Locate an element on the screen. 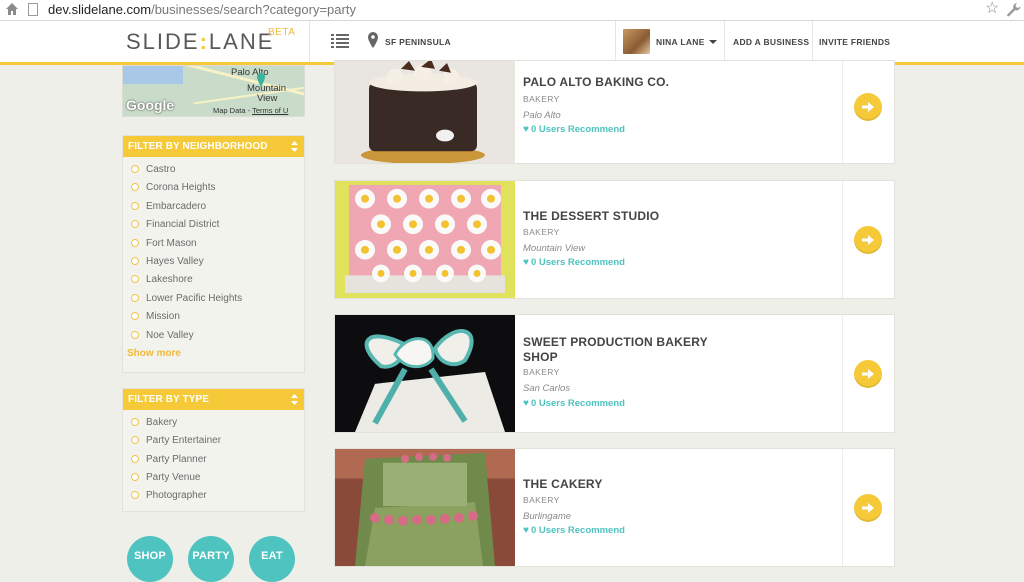 The height and width of the screenshot is (582, 1024). wrench-icon is located at coordinates (1014, 9).